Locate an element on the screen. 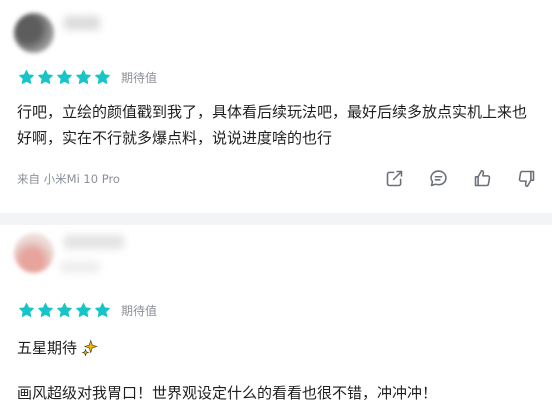 The height and width of the screenshot is (411, 552). sparkle-icon is located at coordinates (90, 348).